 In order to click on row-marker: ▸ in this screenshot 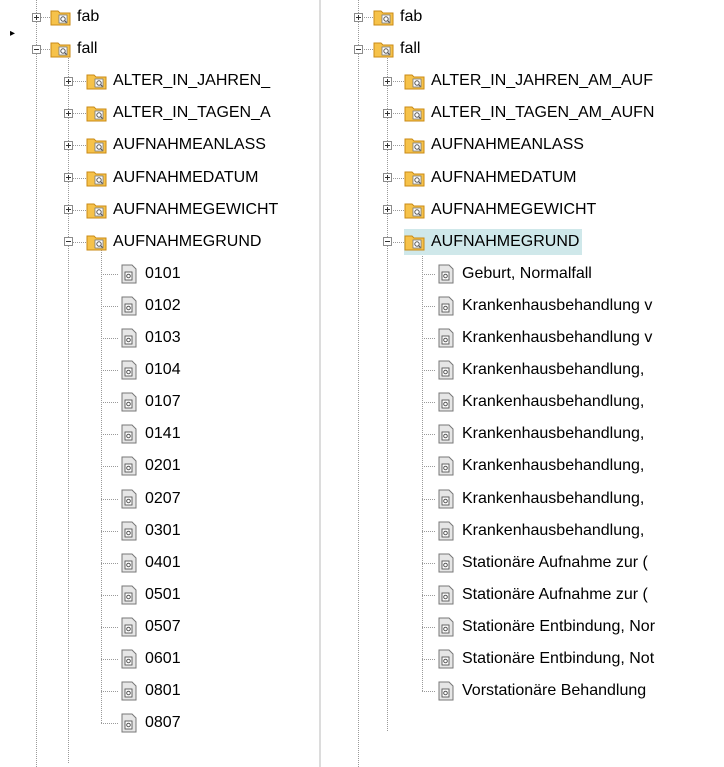, I will do `click(13, 33)`.